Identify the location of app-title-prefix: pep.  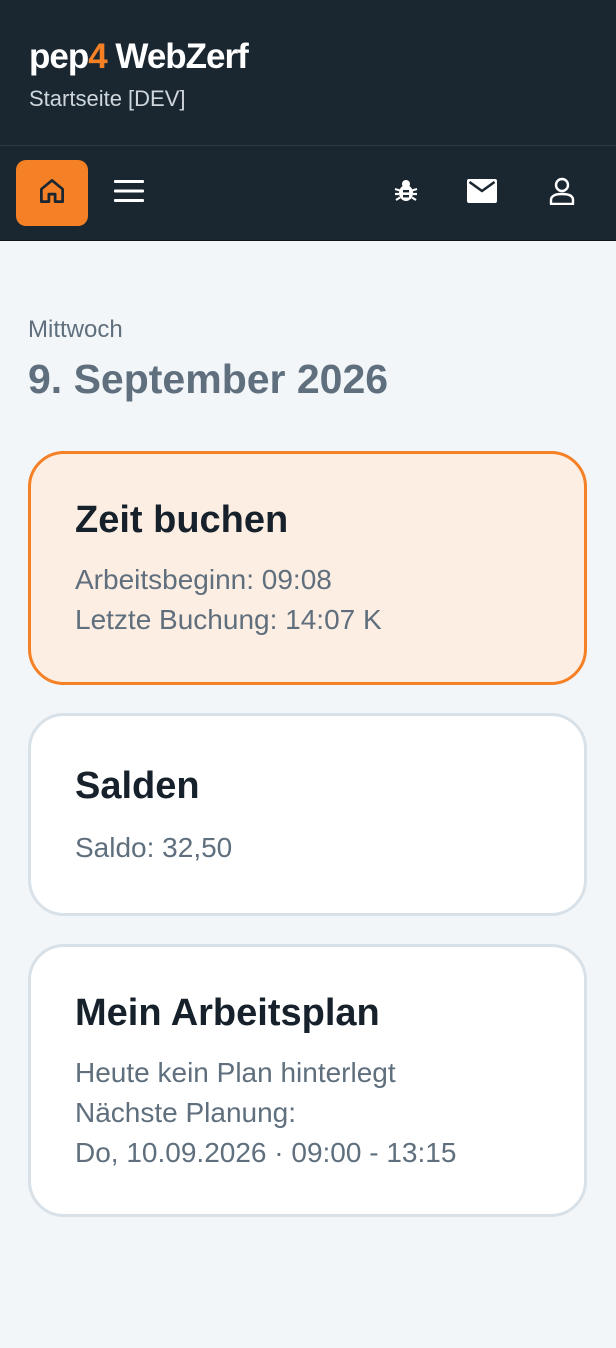
(59, 56).